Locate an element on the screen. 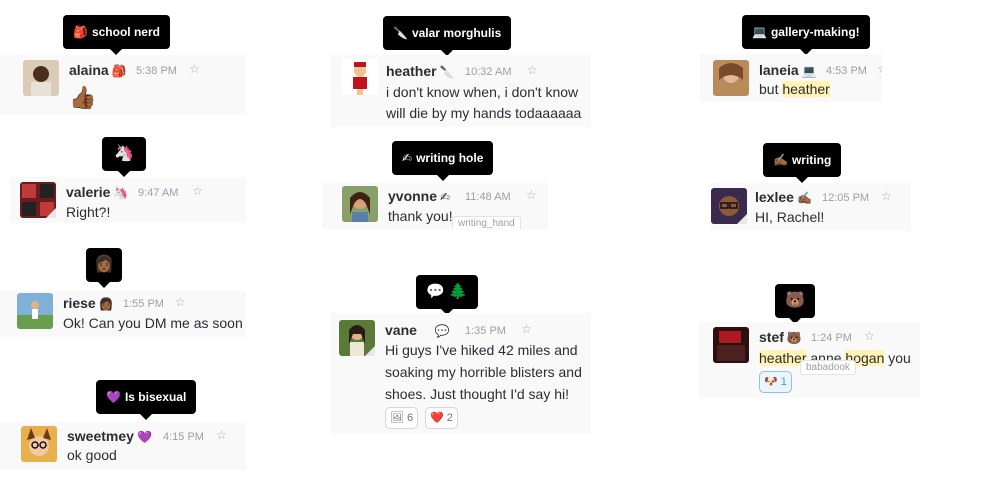  author-name: riese 👩🏾 is located at coordinates (88, 303).